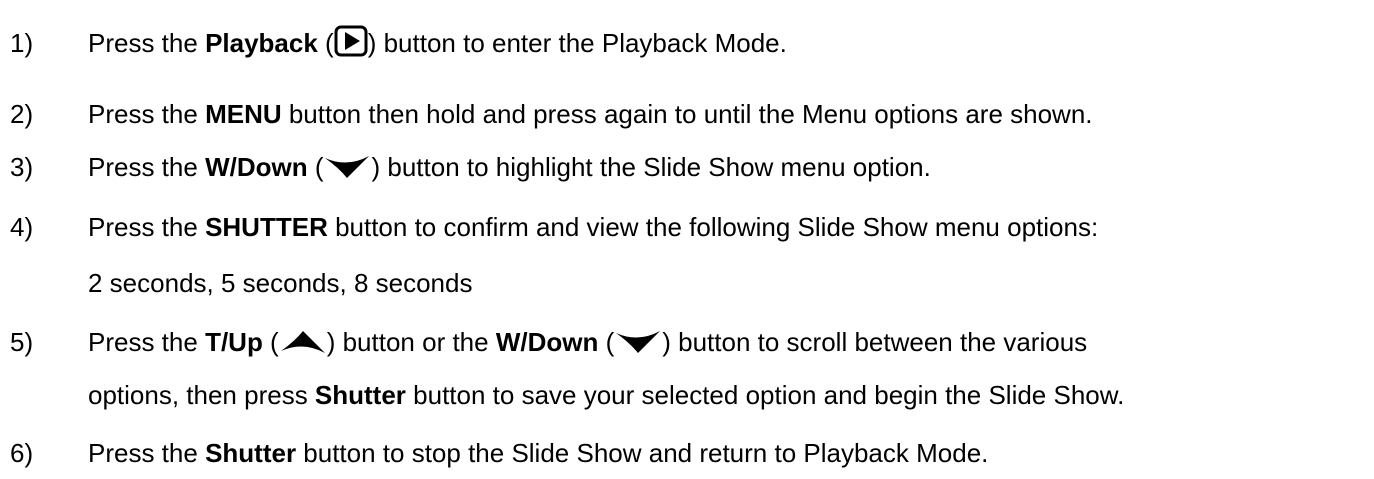 This screenshot has height=479, width=1374. I want to click on step-number: 2), so click(22, 114).